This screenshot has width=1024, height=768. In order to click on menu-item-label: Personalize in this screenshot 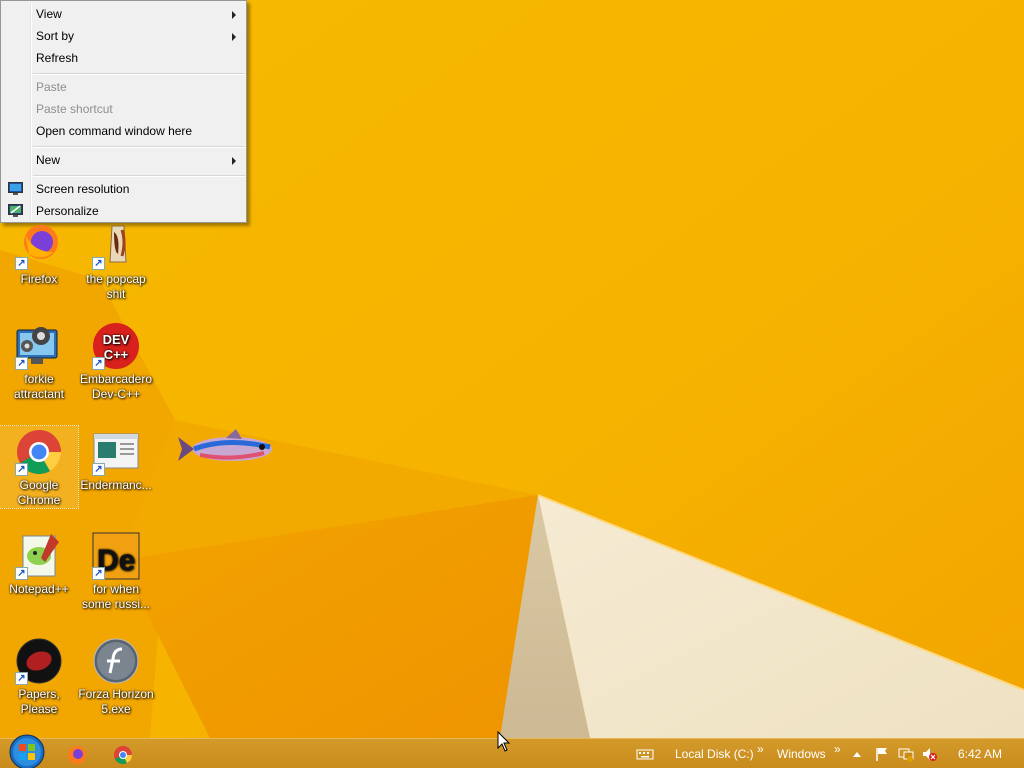, I will do `click(67, 211)`.